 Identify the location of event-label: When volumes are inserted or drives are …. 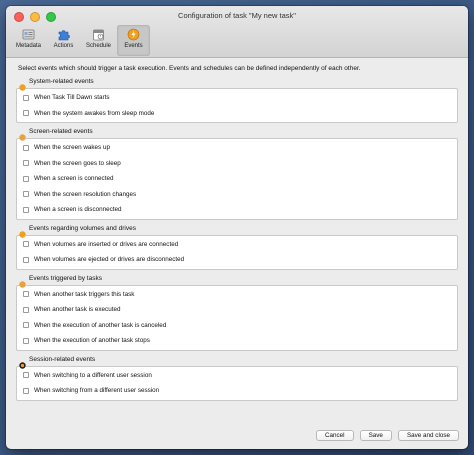
(106, 244).